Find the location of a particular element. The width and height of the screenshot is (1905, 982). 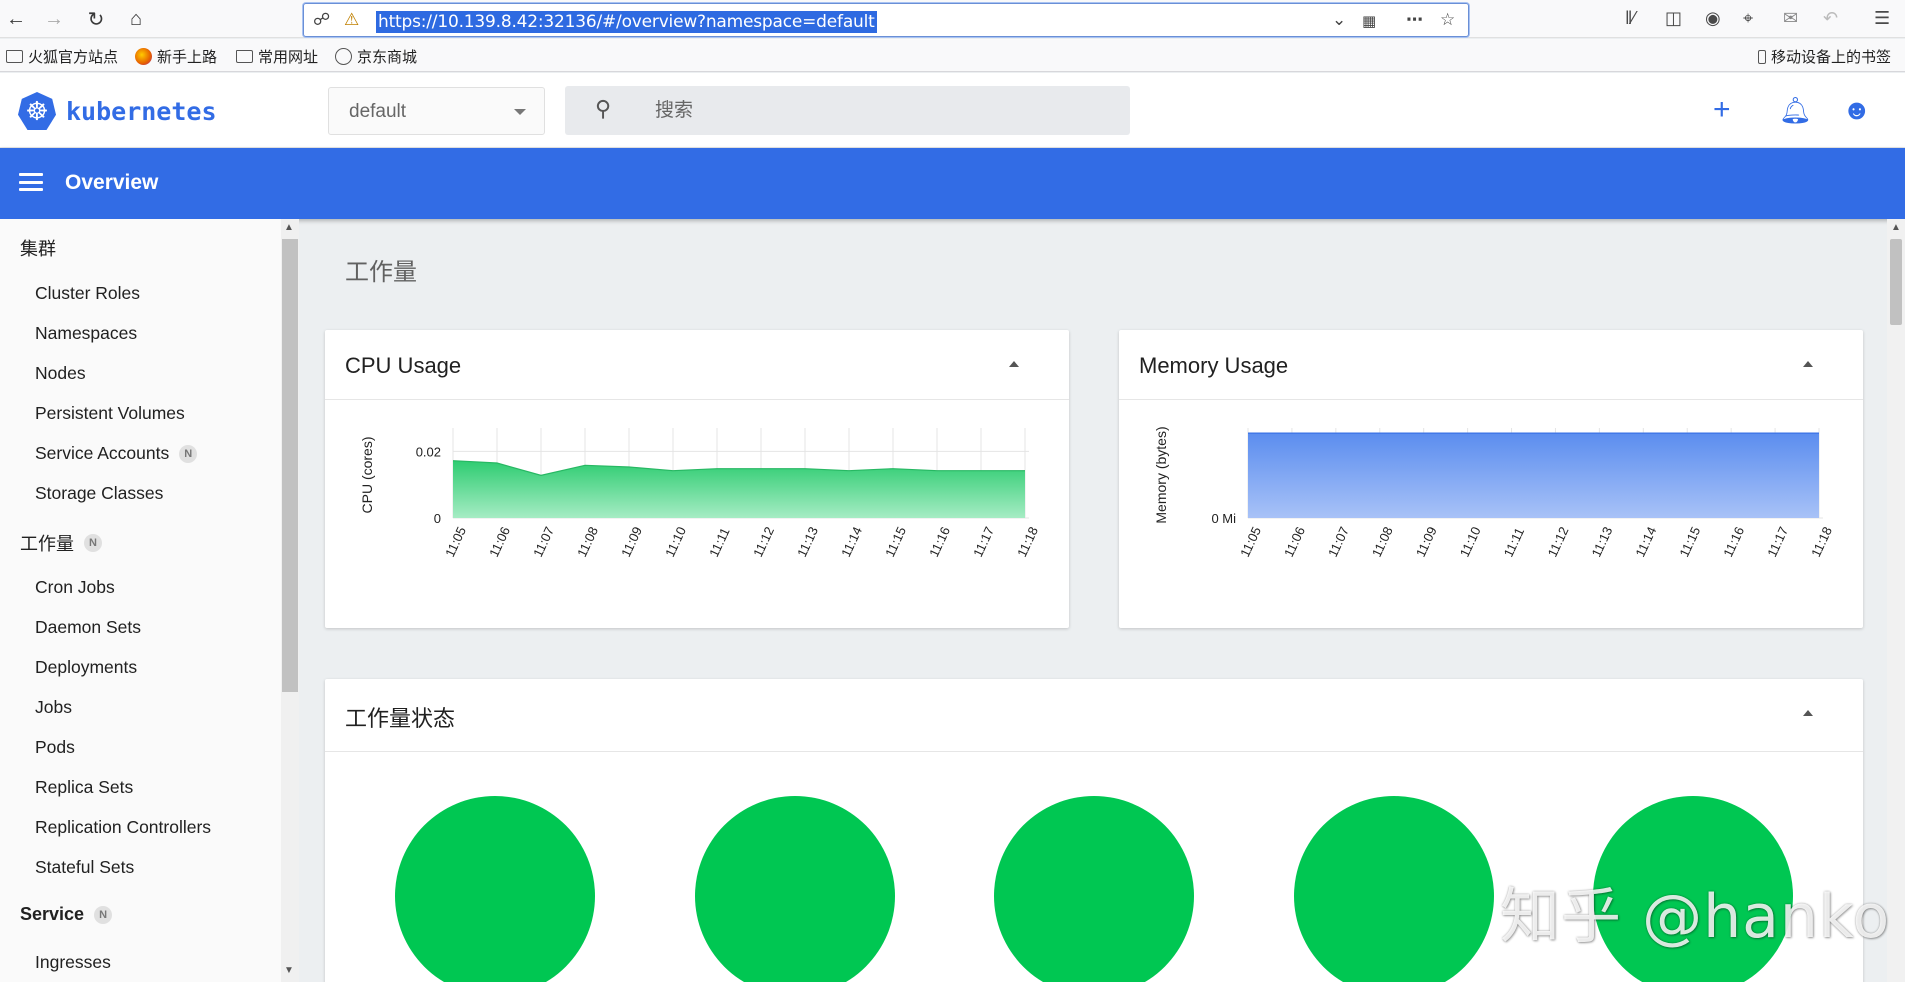

x-tick-label: 11:17 is located at coordinates (983, 541).